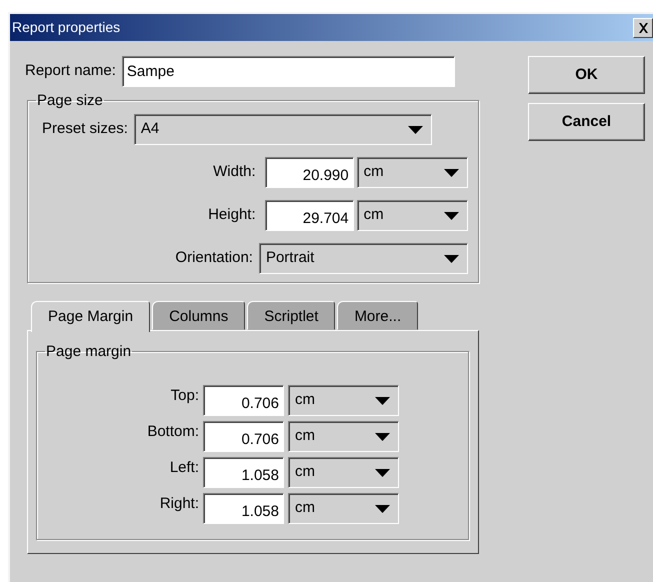 This screenshot has height=582, width=653. I want to click on field-label: Left:, so click(183, 468).